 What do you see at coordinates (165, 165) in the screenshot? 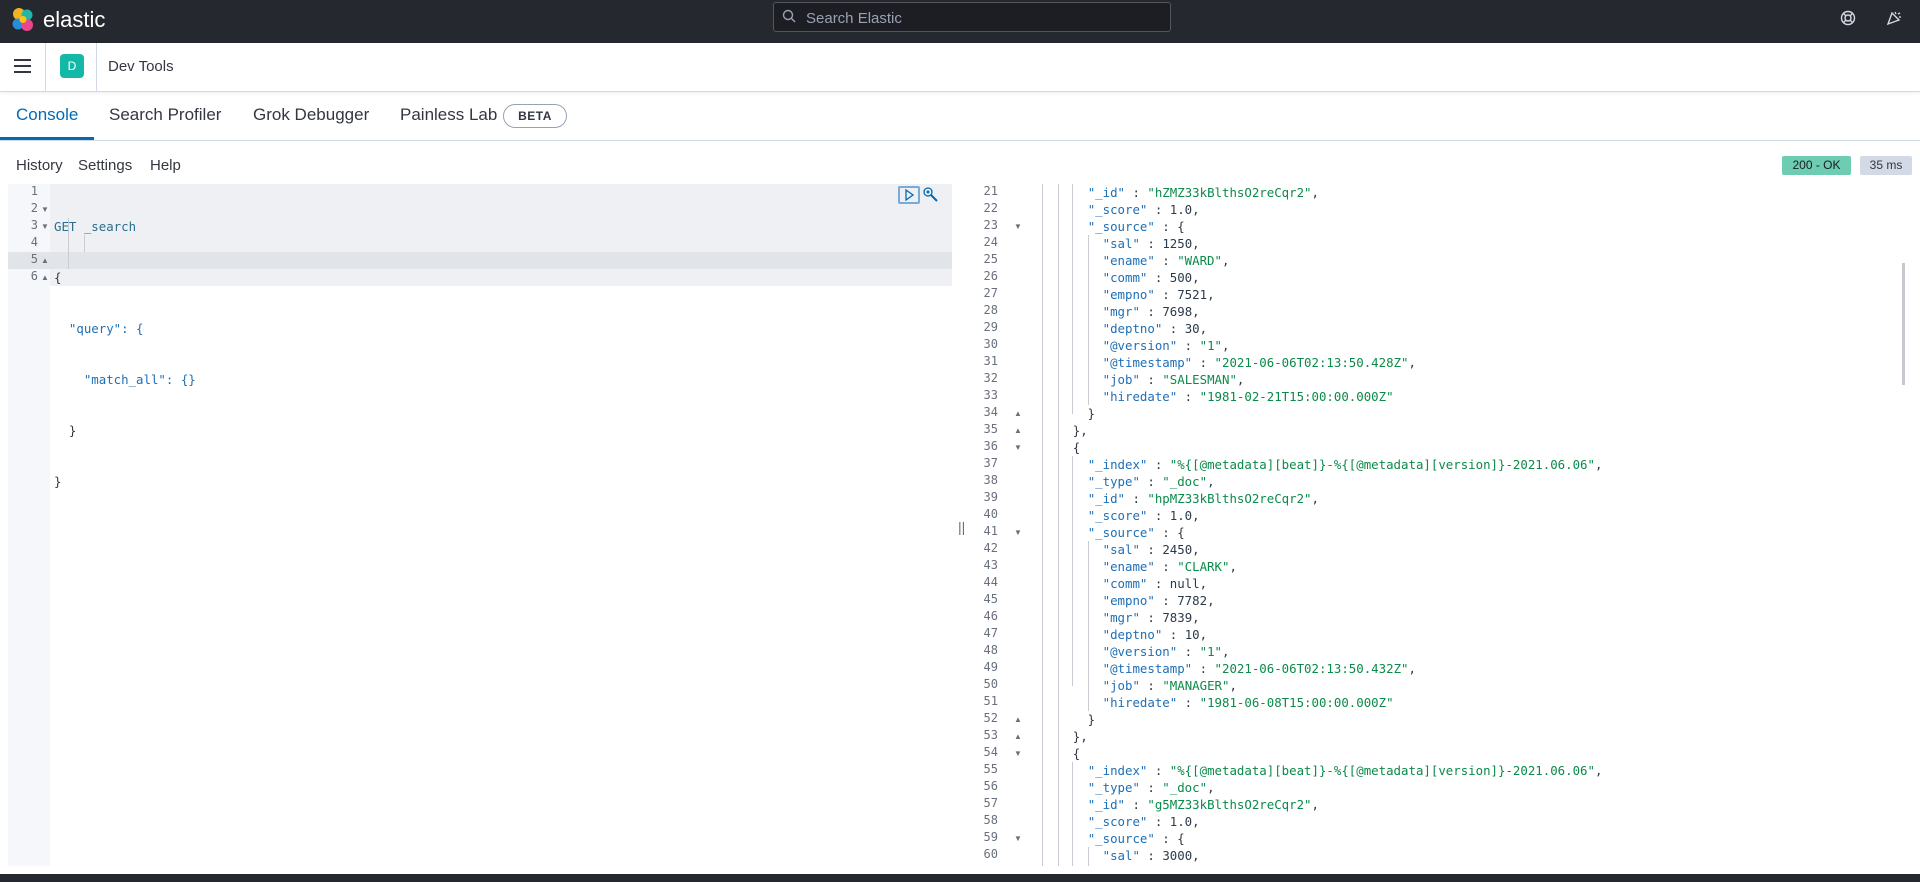
I see `help-link: Help` at bounding box center [165, 165].